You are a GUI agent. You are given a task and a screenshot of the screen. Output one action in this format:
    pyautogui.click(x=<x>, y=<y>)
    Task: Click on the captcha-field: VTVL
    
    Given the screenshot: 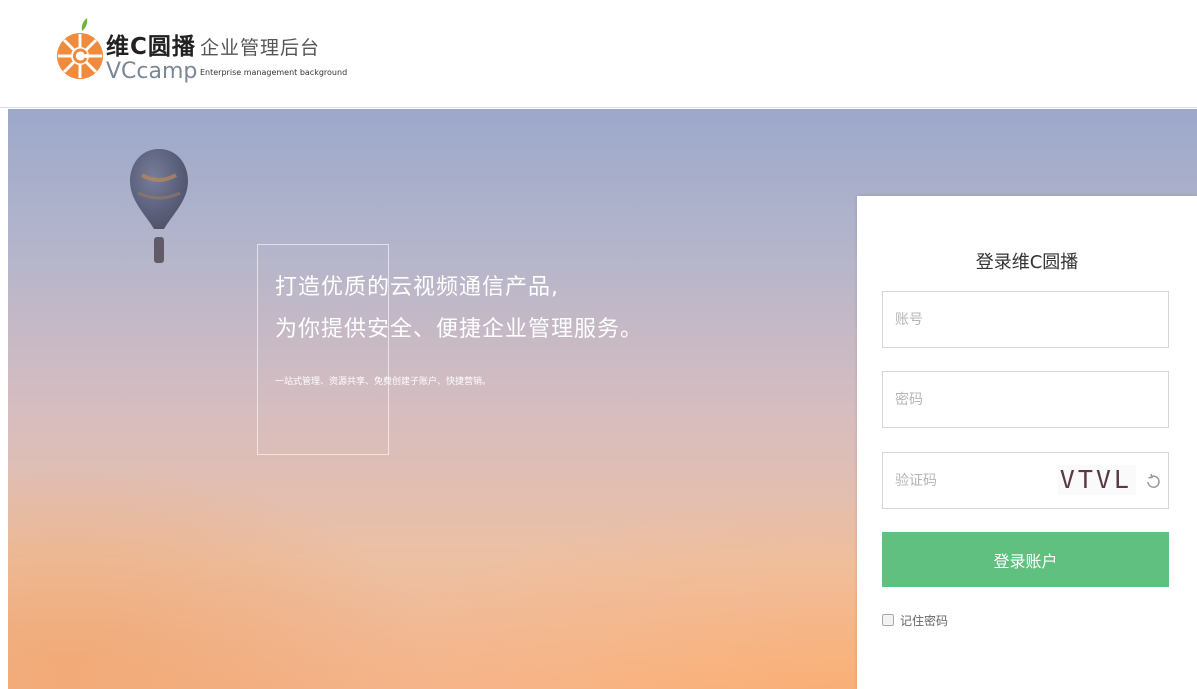 What is the action you would take?
    pyautogui.click(x=1025, y=480)
    